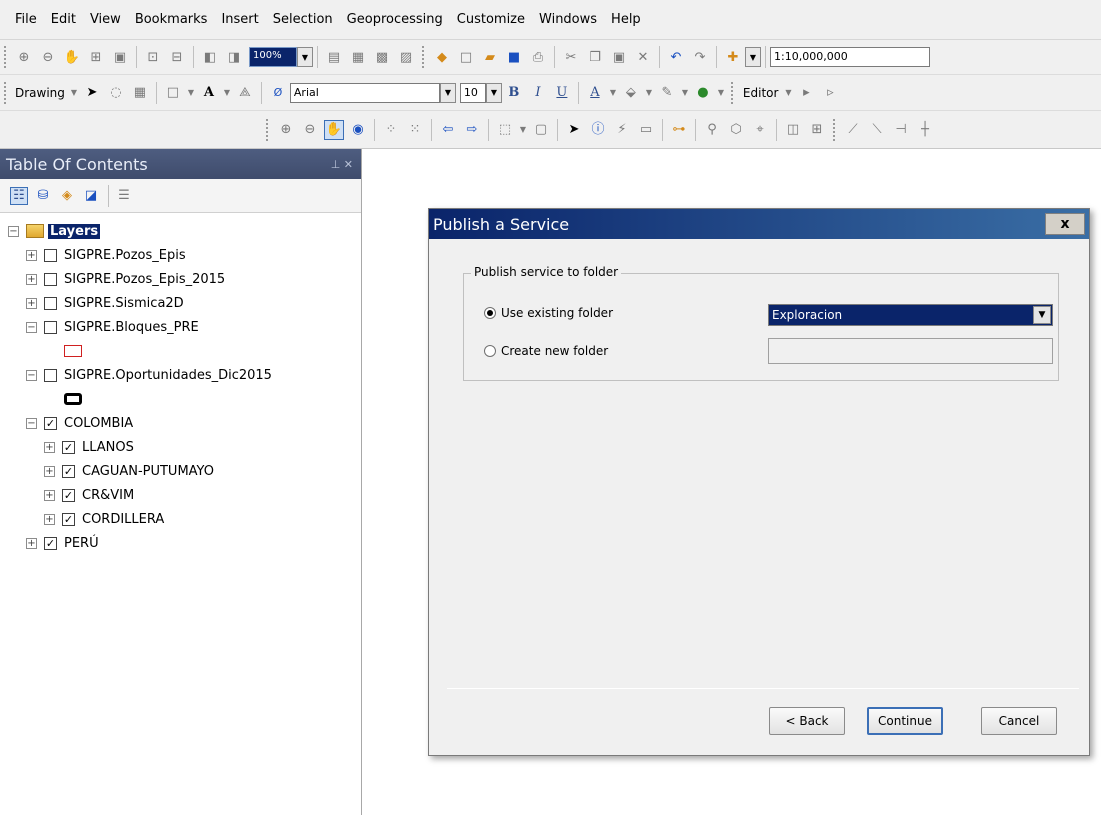 The width and height of the screenshot is (1101, 815). Describe the element at coordinates (140, 93) in the screenshot. I see `zoom-to-selected-icon: ▦` at that location.